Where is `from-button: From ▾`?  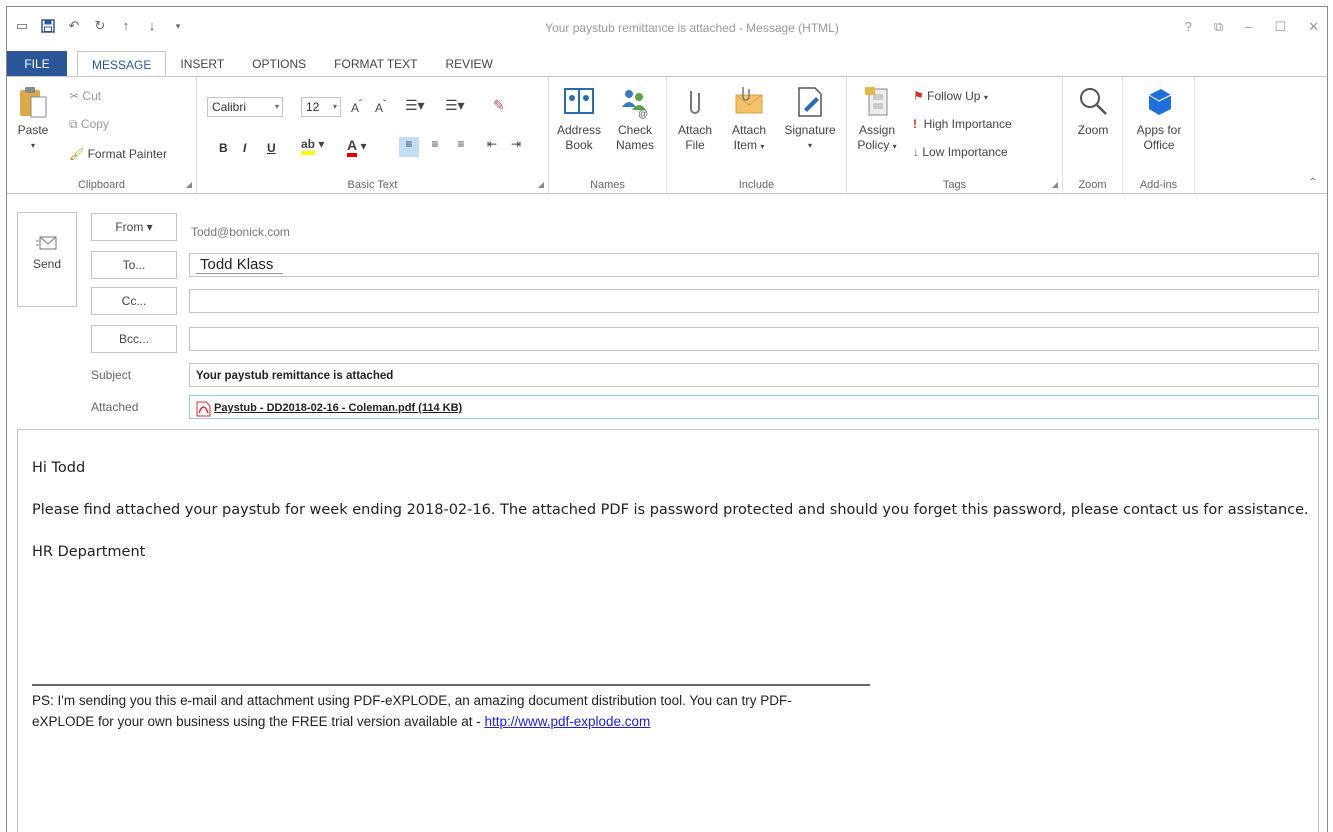 from-button: From ▾ is located at coordinates (134, 227).